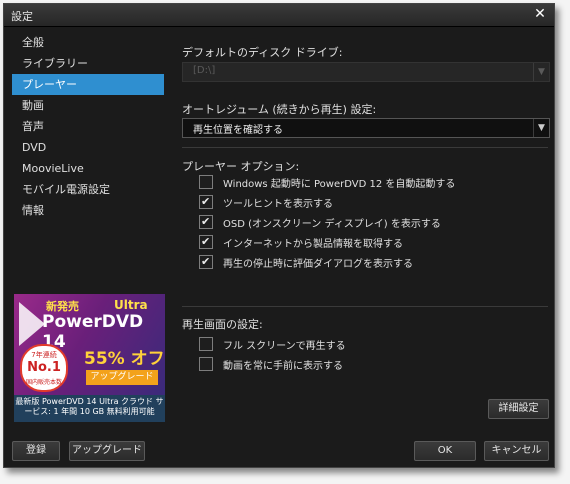 The height and width of the screenshot is (484, 570). What do you see at coordinates (284, 346) in the screenshot?
I see `checkbox-label: フル スクリーンで再生する` at bounding box center [284, 346].